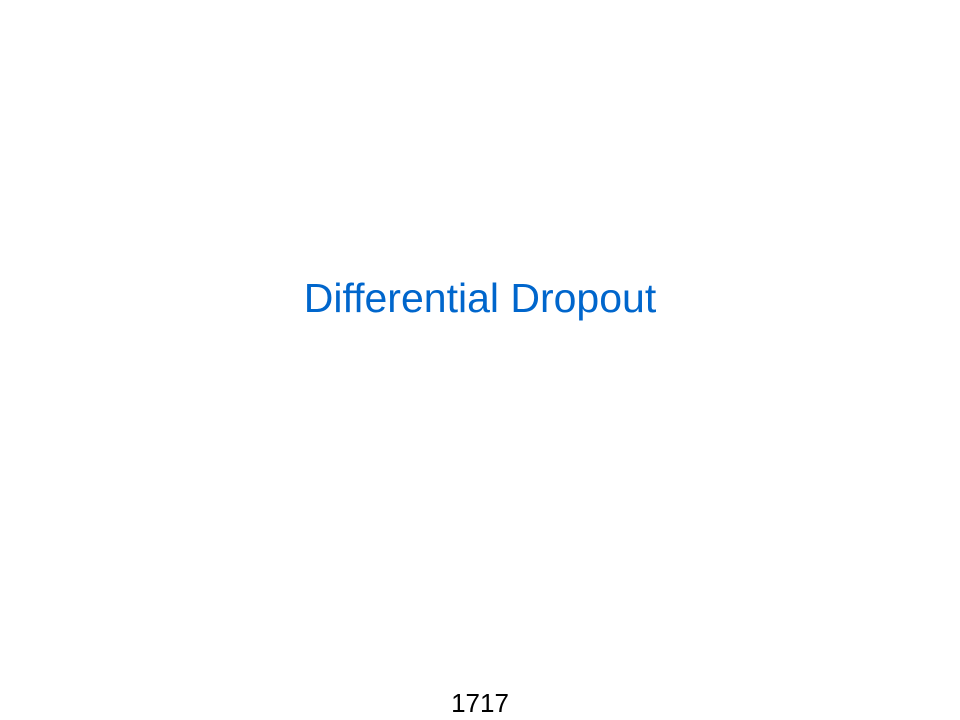 This screenshot has height=720, width=960. What do you see at coordinates (480, 298) in the screenshot?
I see `slide-title: Differential Dropout` at bounding box center [480, 298].